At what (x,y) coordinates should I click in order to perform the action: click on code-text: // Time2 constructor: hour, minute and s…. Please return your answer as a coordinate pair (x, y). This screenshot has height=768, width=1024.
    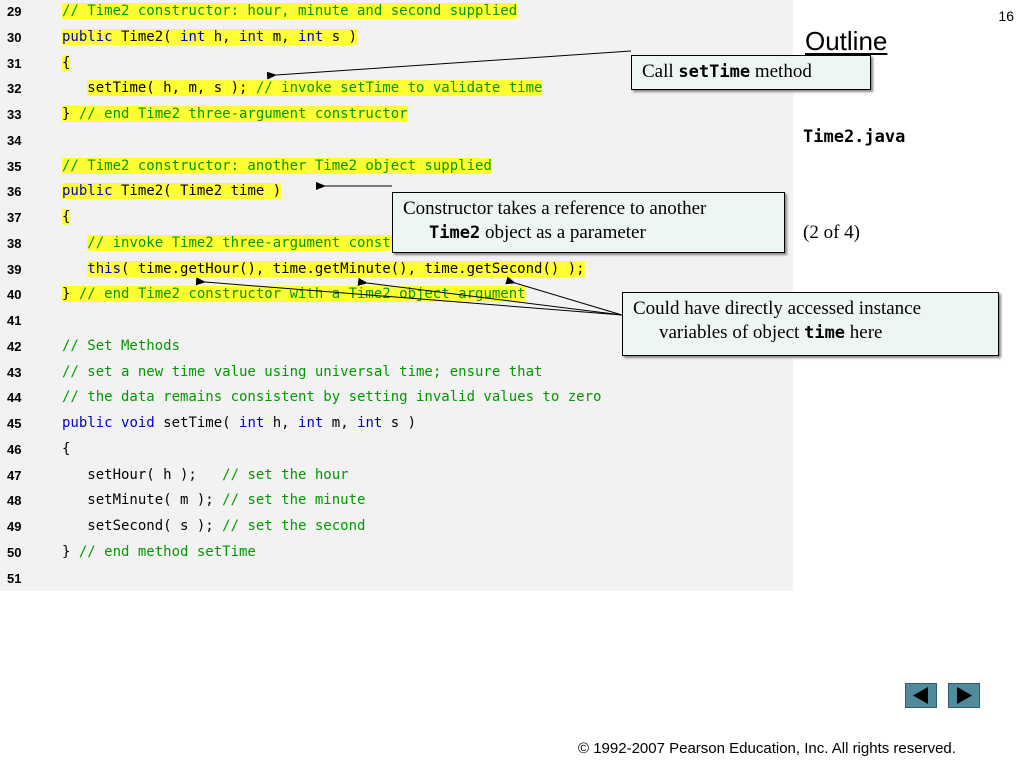
    Looking at the image, I should click on (290, 11).